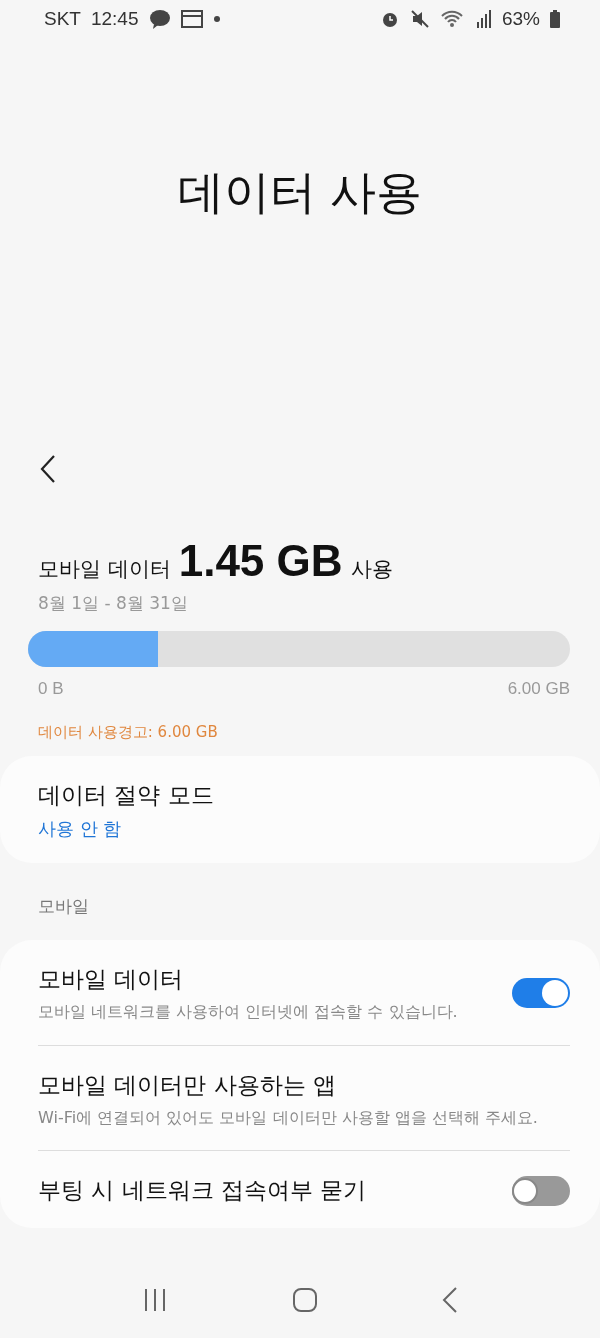  Describe the element at coordinates (51, 689) in the screenshot. I see `min-label: 0 B` at that location.